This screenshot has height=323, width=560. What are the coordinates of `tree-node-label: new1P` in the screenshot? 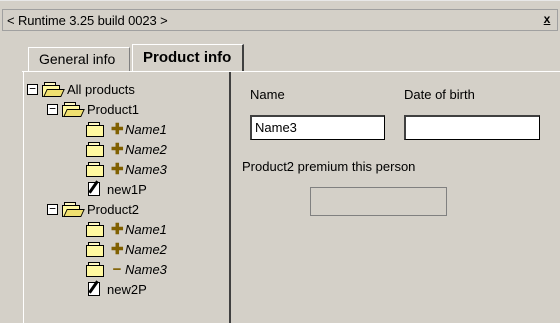 It's located at (127, 189).